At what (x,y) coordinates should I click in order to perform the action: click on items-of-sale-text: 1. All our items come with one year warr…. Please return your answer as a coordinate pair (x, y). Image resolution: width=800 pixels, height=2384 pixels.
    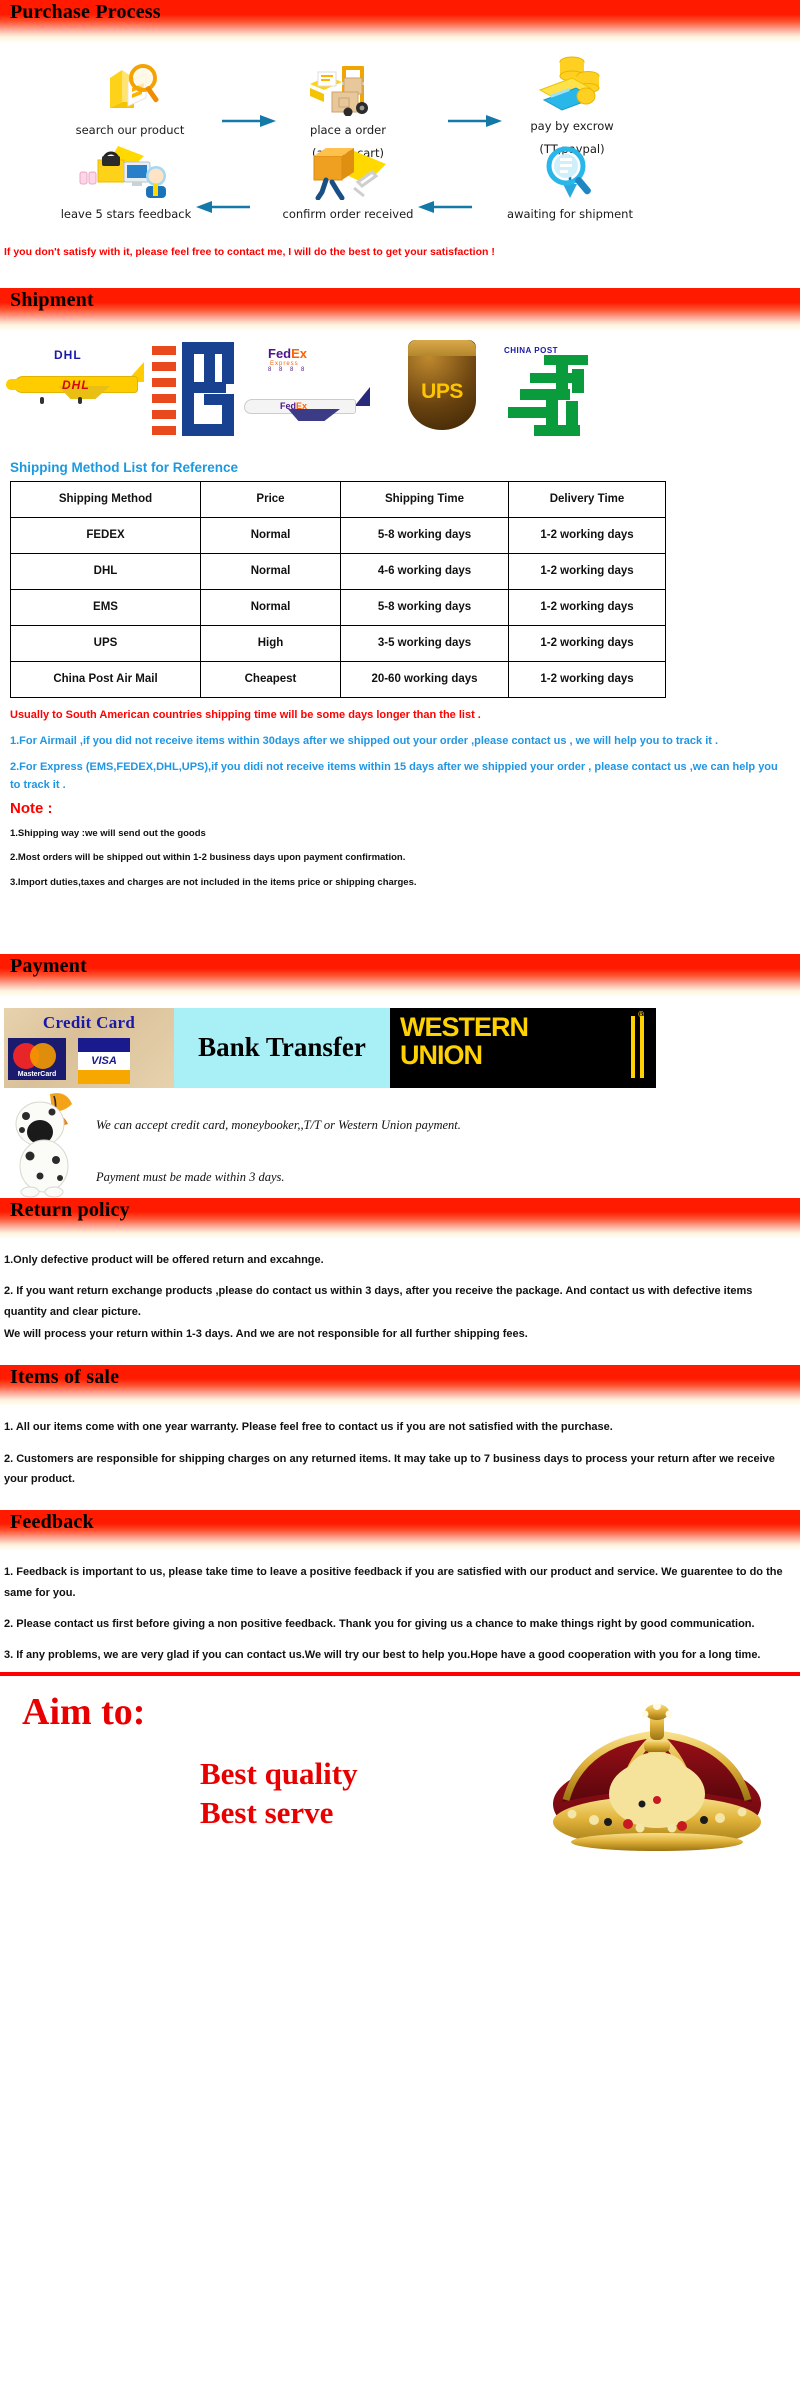
    Looking at the image, I should click on (394, 1453).